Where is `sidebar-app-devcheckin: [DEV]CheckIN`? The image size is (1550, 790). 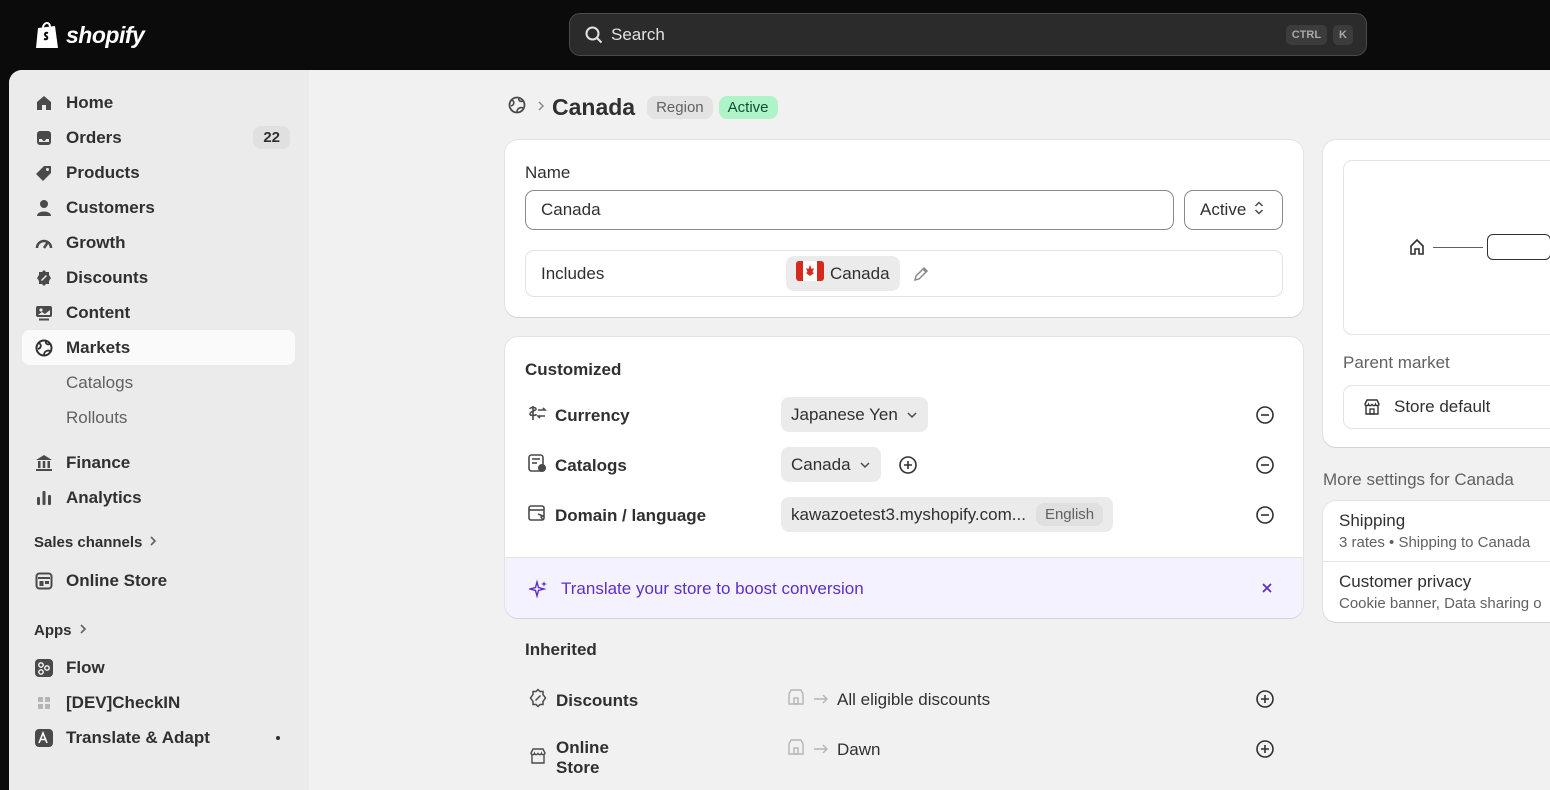
sidebar-app-devcheckin: [DEV]CheckIN is located at coordinates (158, 702).